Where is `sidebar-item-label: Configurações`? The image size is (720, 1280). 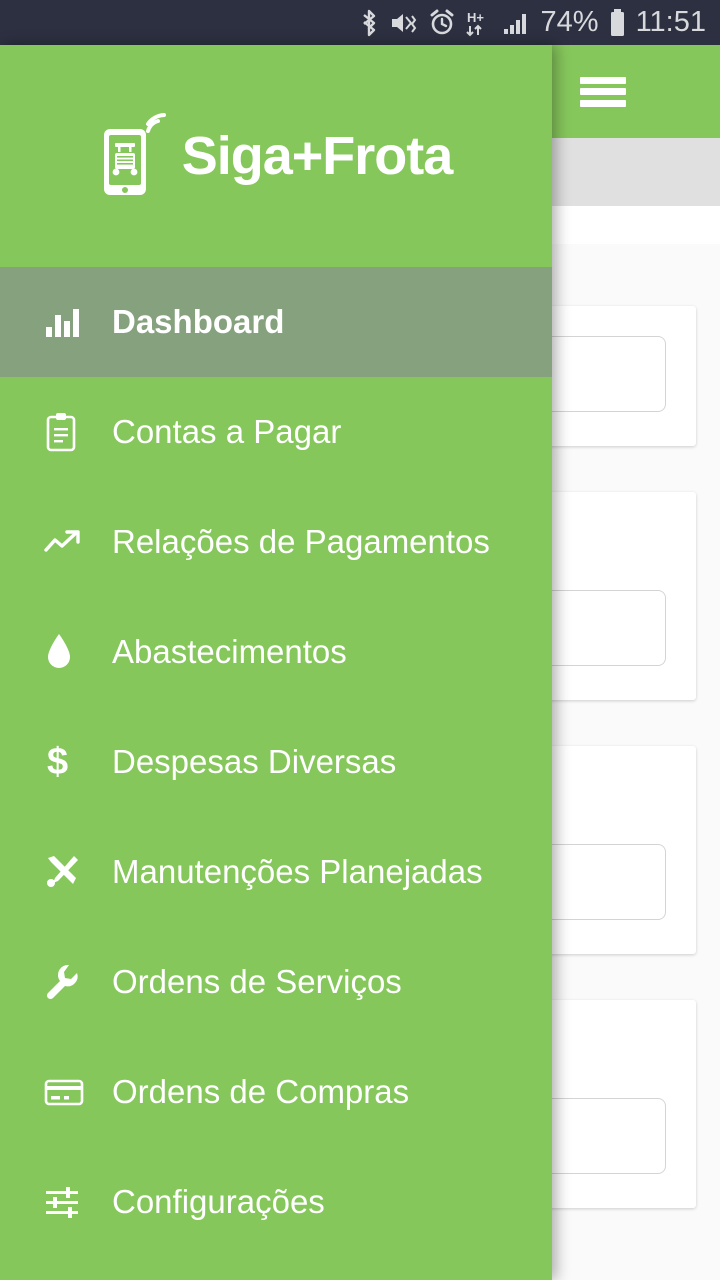 sidebar-item-label: Configurações is located at coordinates (218, 1201).